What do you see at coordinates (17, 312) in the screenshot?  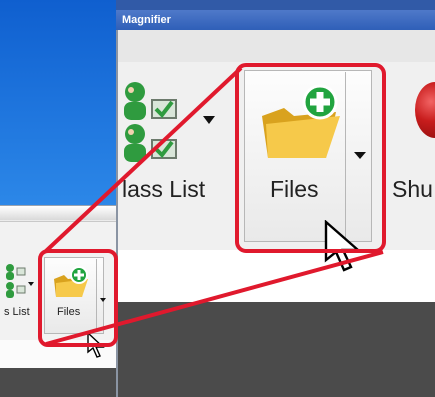 I see `class-list-label: s List` at bounding box center [17, 312].